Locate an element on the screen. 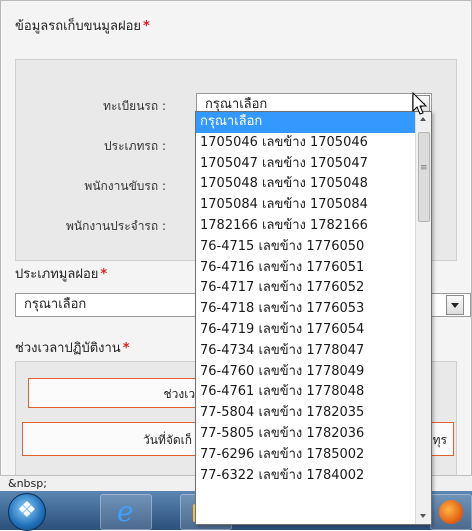  section-waste-type-title: ประเภทมูลฝอย * is located at coordinates (61, 273).